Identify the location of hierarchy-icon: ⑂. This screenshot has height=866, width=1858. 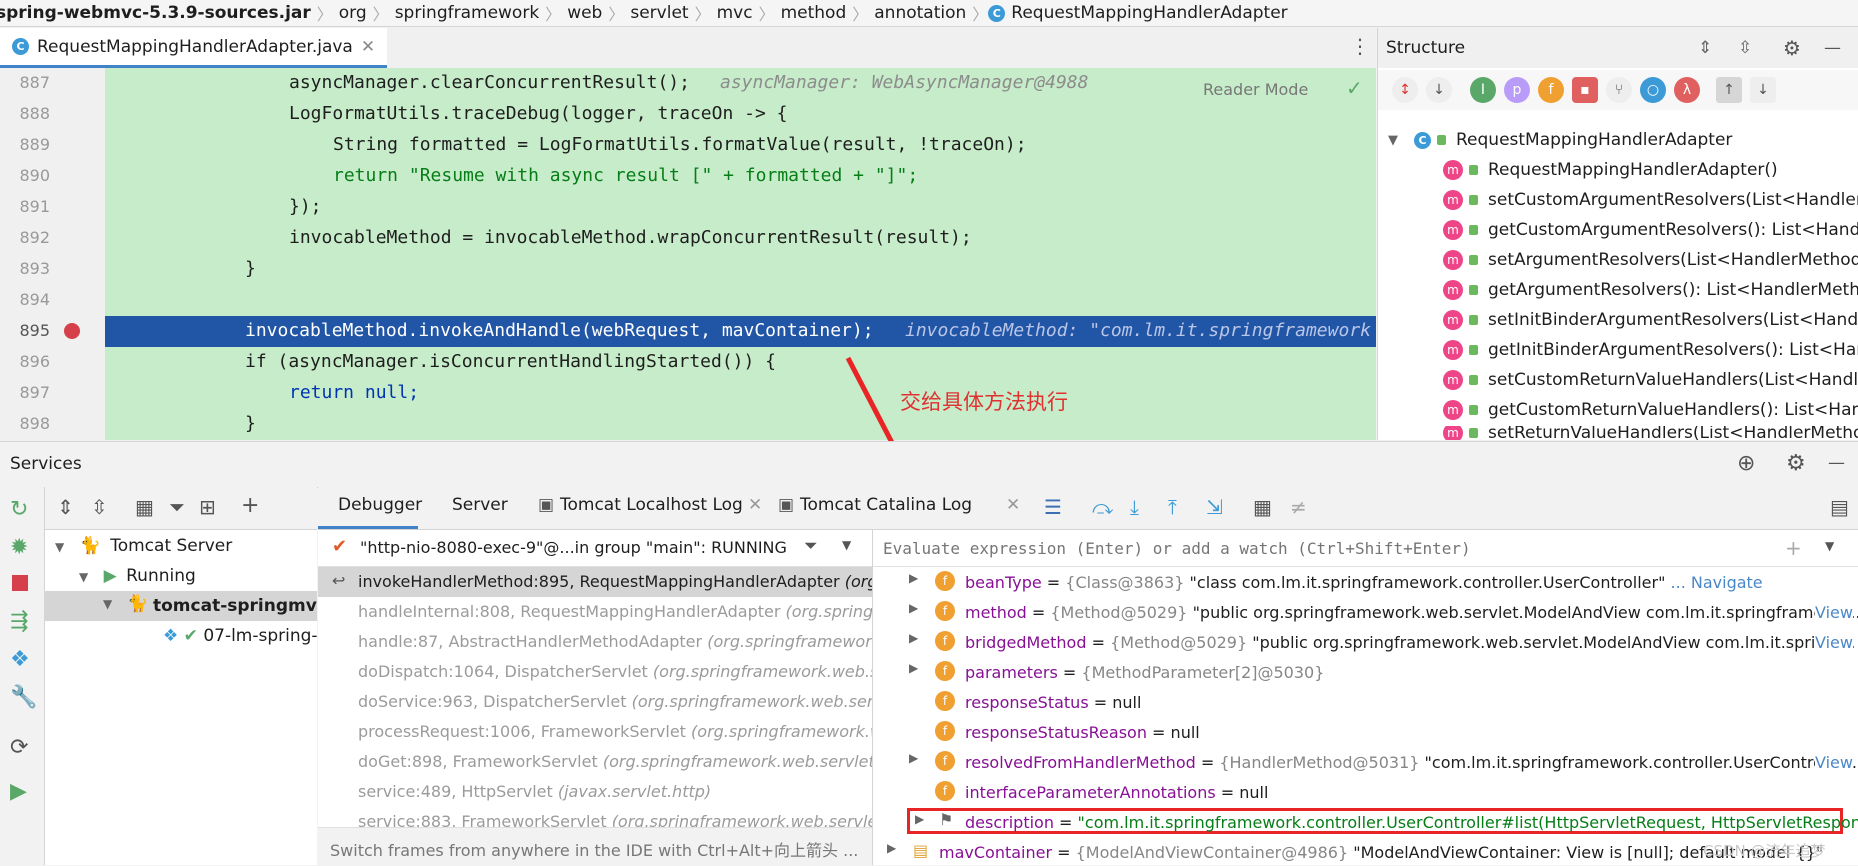
(1619, 90).